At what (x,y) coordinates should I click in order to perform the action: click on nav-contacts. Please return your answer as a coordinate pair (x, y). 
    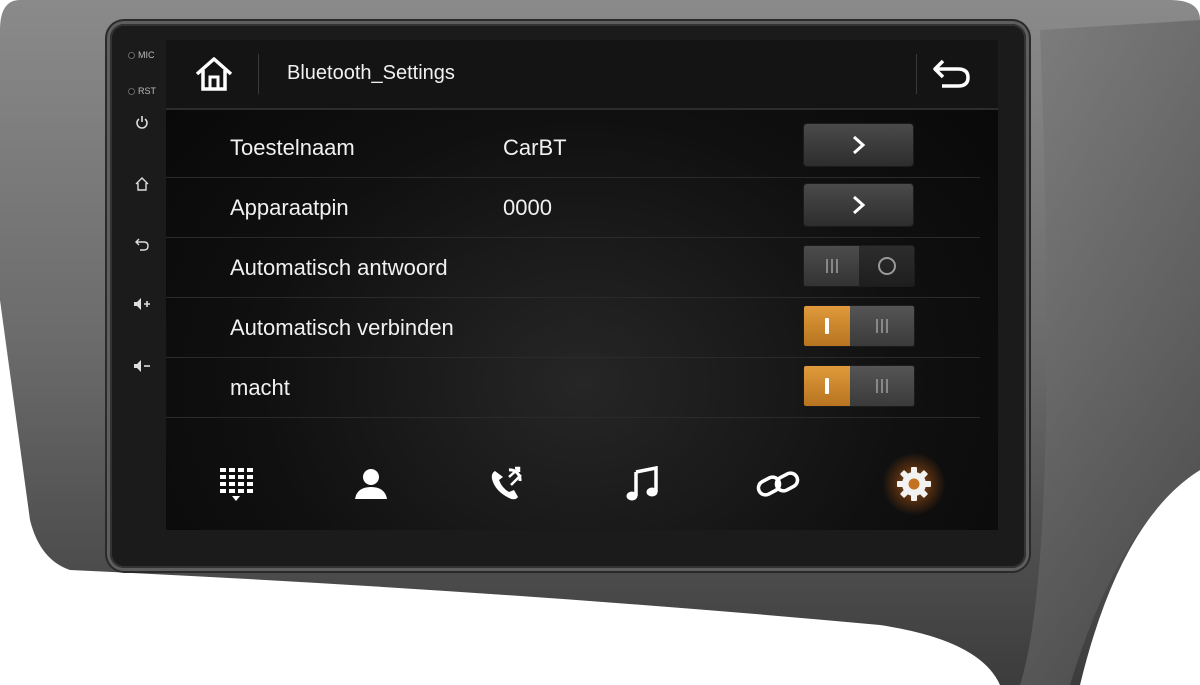
    Looking at the image, I should click on (371, 484).